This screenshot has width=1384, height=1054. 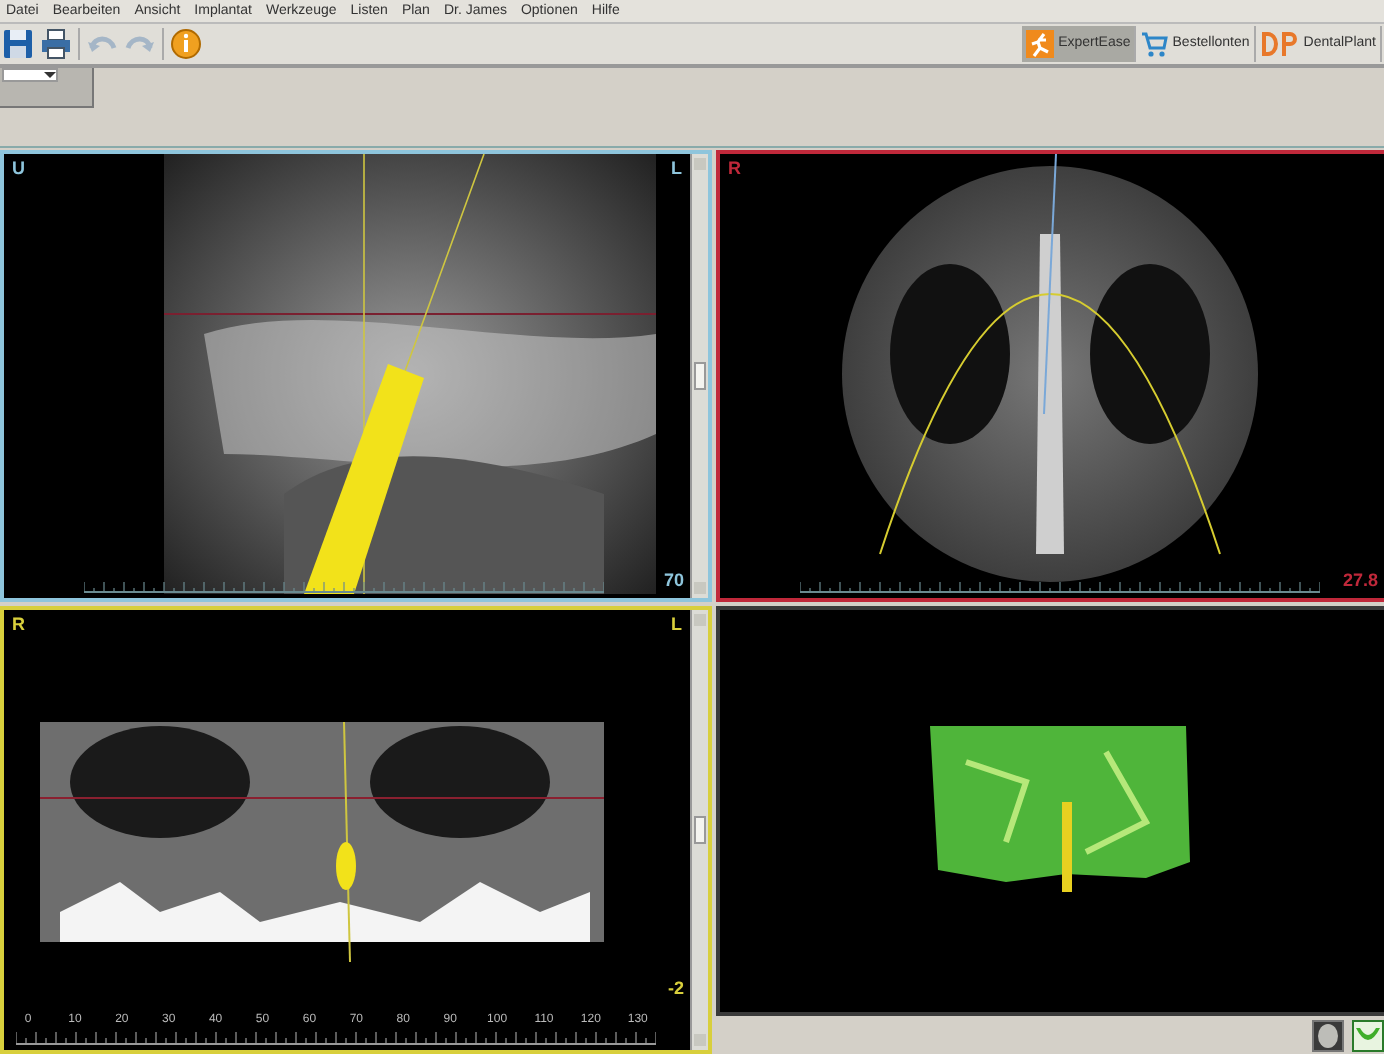 What do you see at coordinates (18, 44) in the screenshot?
I see `save-icon` at bounding box center [18, 44].